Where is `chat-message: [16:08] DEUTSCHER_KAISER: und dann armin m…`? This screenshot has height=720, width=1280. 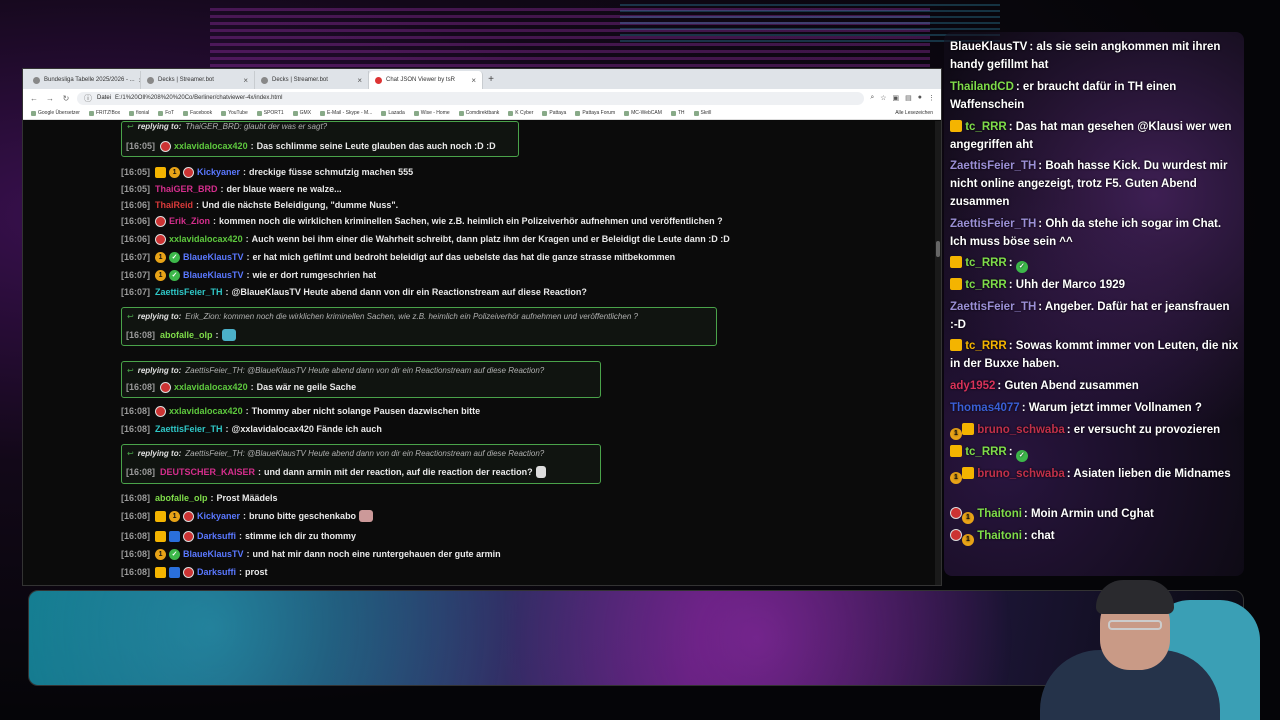 chat-message: [16:08] DEUTSCHER_KAISER: und dann armin m… is located at coordinates (336, 472).